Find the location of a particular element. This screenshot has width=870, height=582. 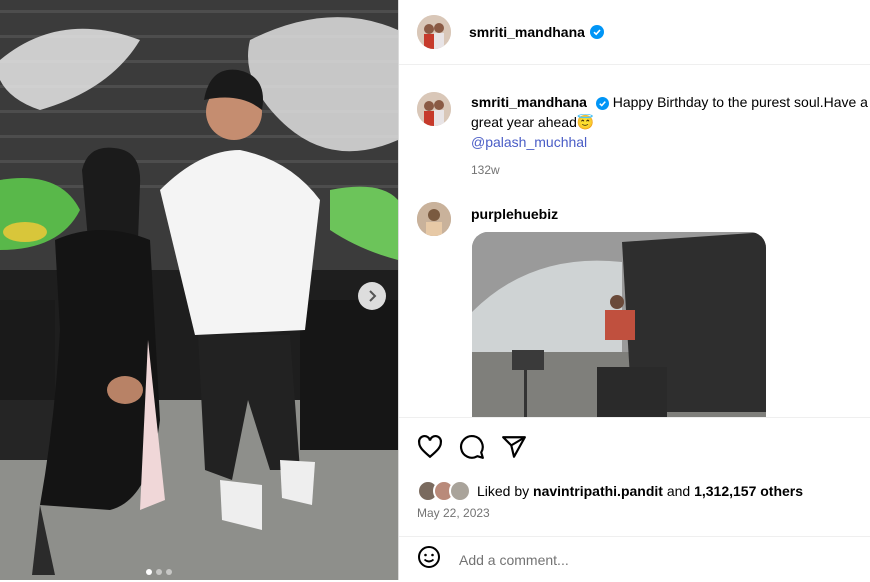

carousel-next-button is located at coordinates (372, 296).